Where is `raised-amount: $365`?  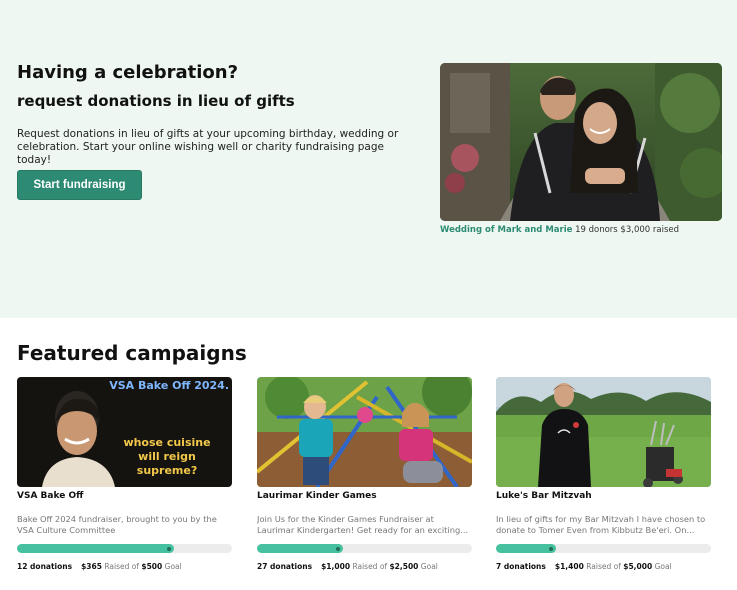
raised-amount: $365 is located at coordinates (91, 566).